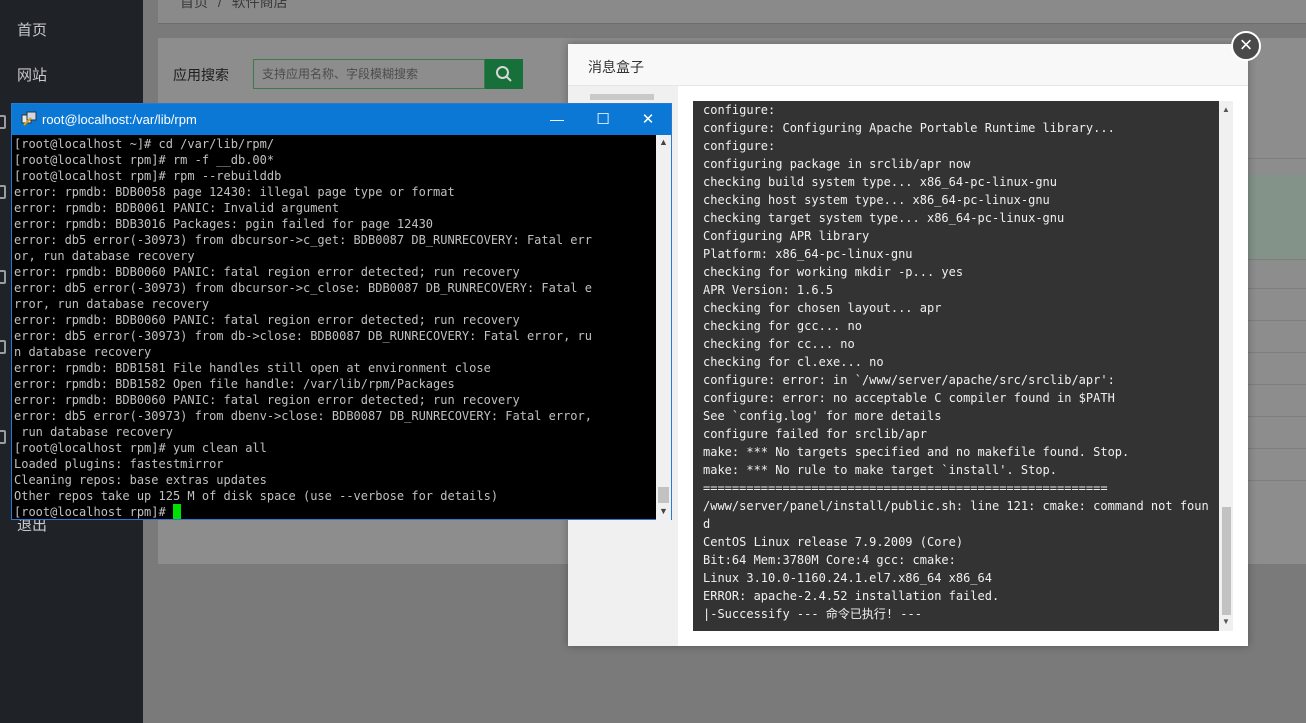 The height and width of the screenshot is (723, 1306). Describe the element at coordinates (303, 511) in the screenshot. I see `terminal-prompt-line: [root@localhost rpm]#` at that location.